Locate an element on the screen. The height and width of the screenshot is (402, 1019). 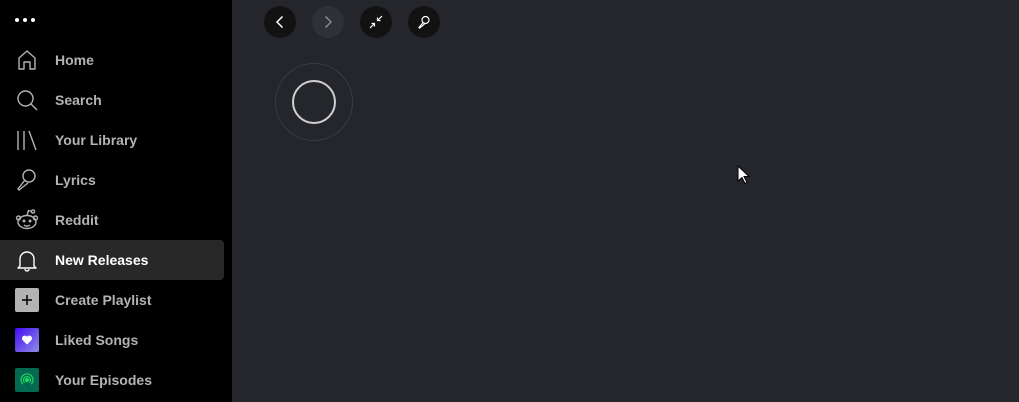
loading-spinner is located at coordinates (314, 102).